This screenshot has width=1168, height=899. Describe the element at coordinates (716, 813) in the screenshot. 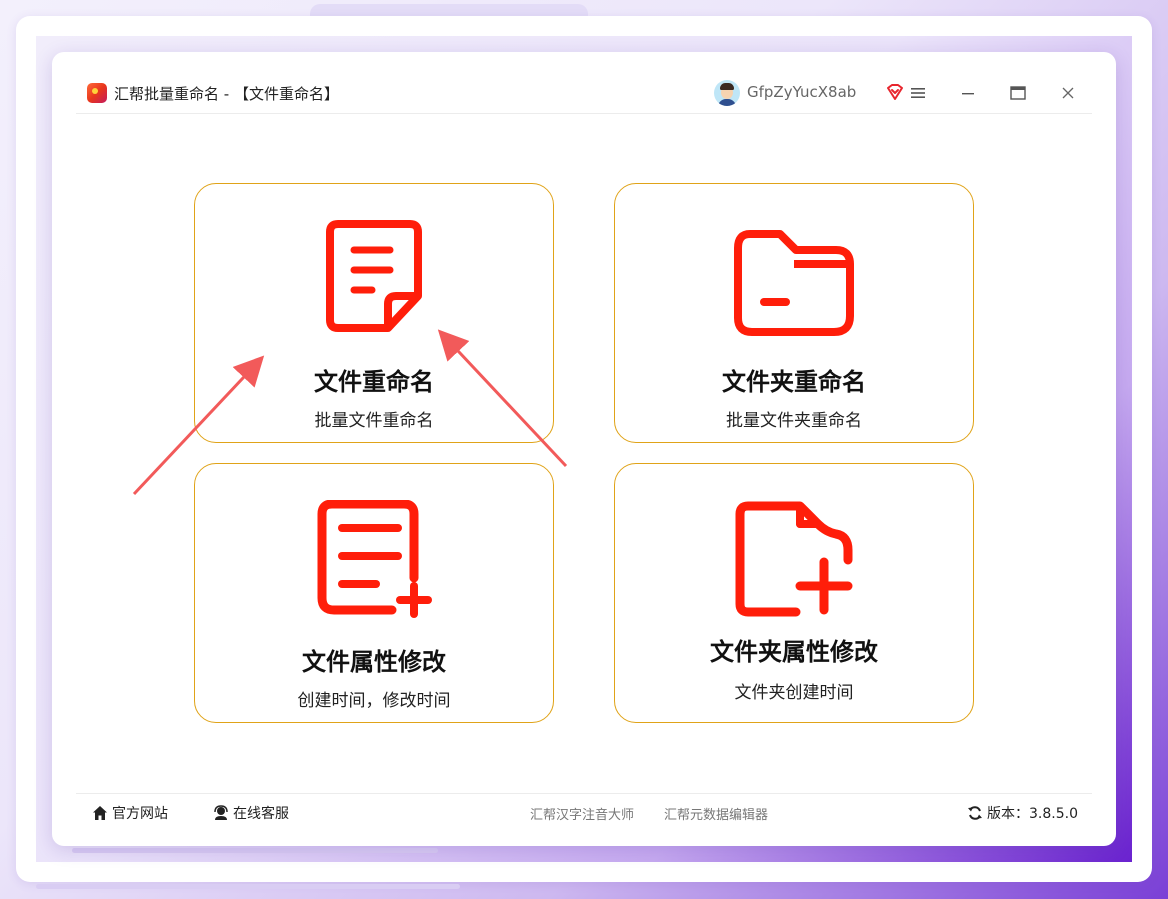

I see `footer-link-metadata: 汇帮元数据编辑器` at that location.